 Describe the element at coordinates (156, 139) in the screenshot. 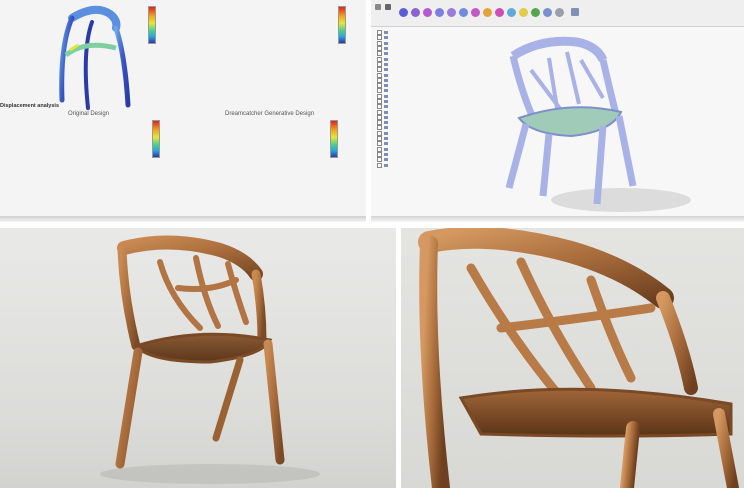

I see `displacement-scale-original` at that location.